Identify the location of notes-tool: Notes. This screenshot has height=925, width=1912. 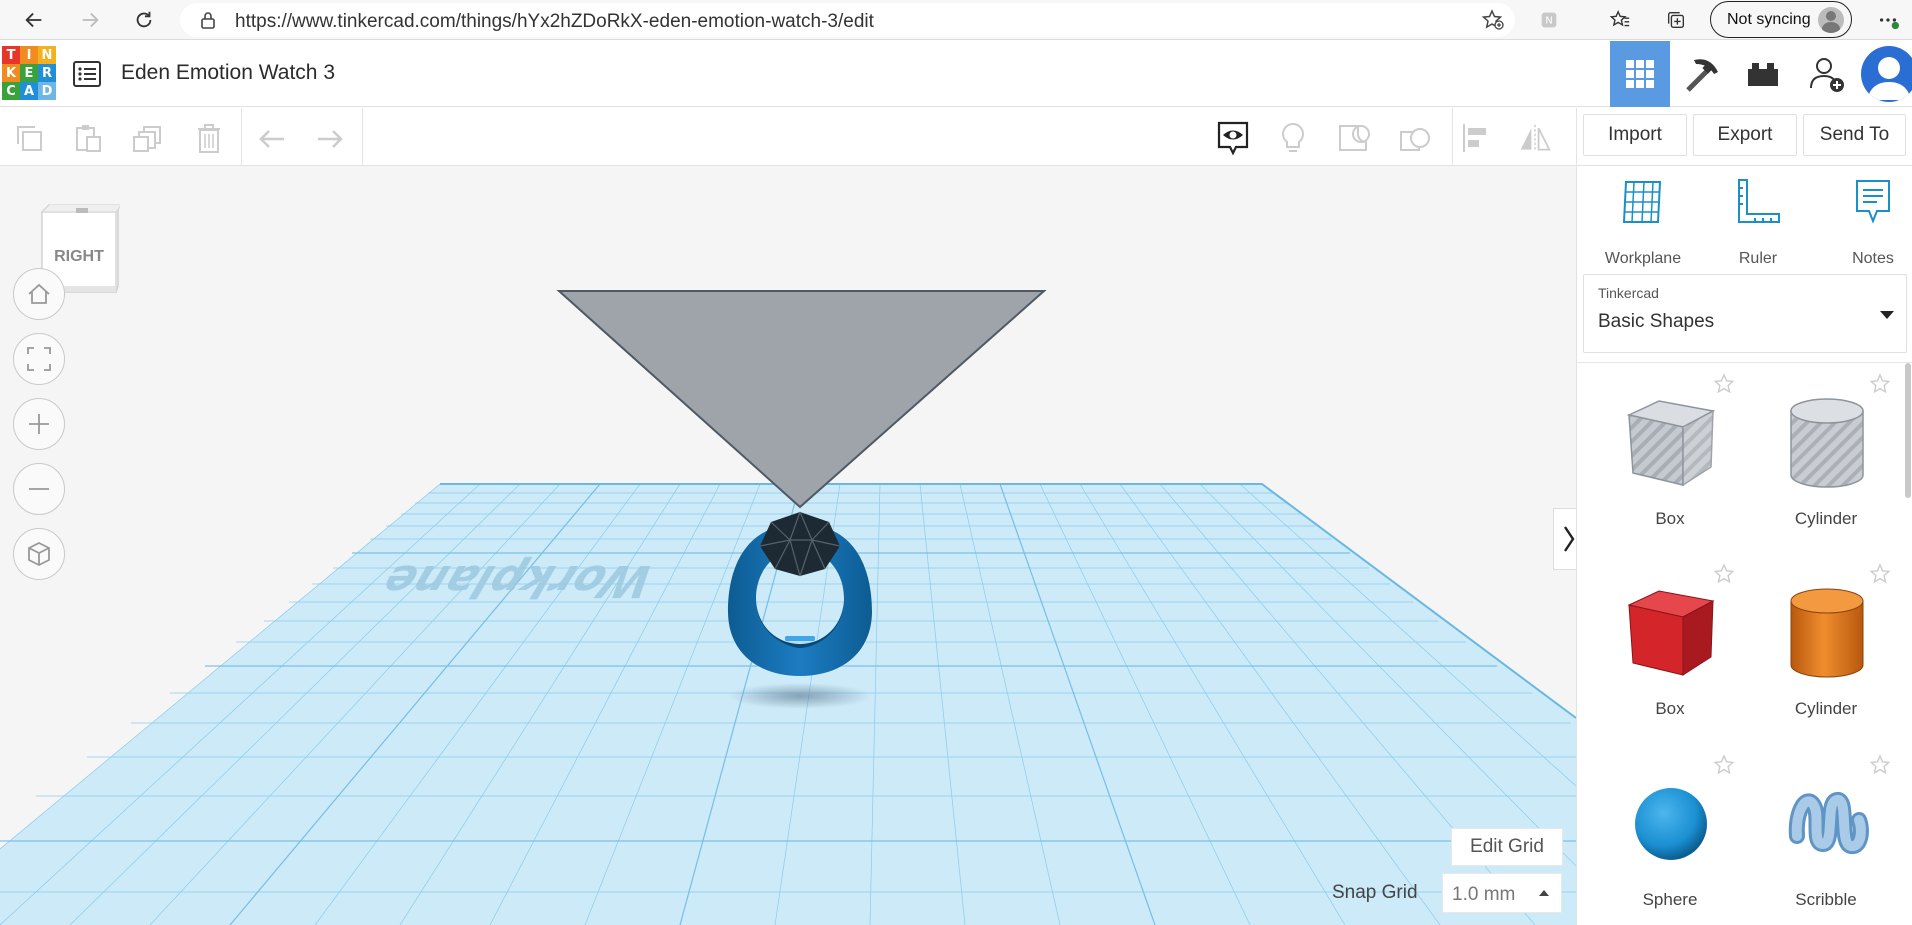
(1865, 222).